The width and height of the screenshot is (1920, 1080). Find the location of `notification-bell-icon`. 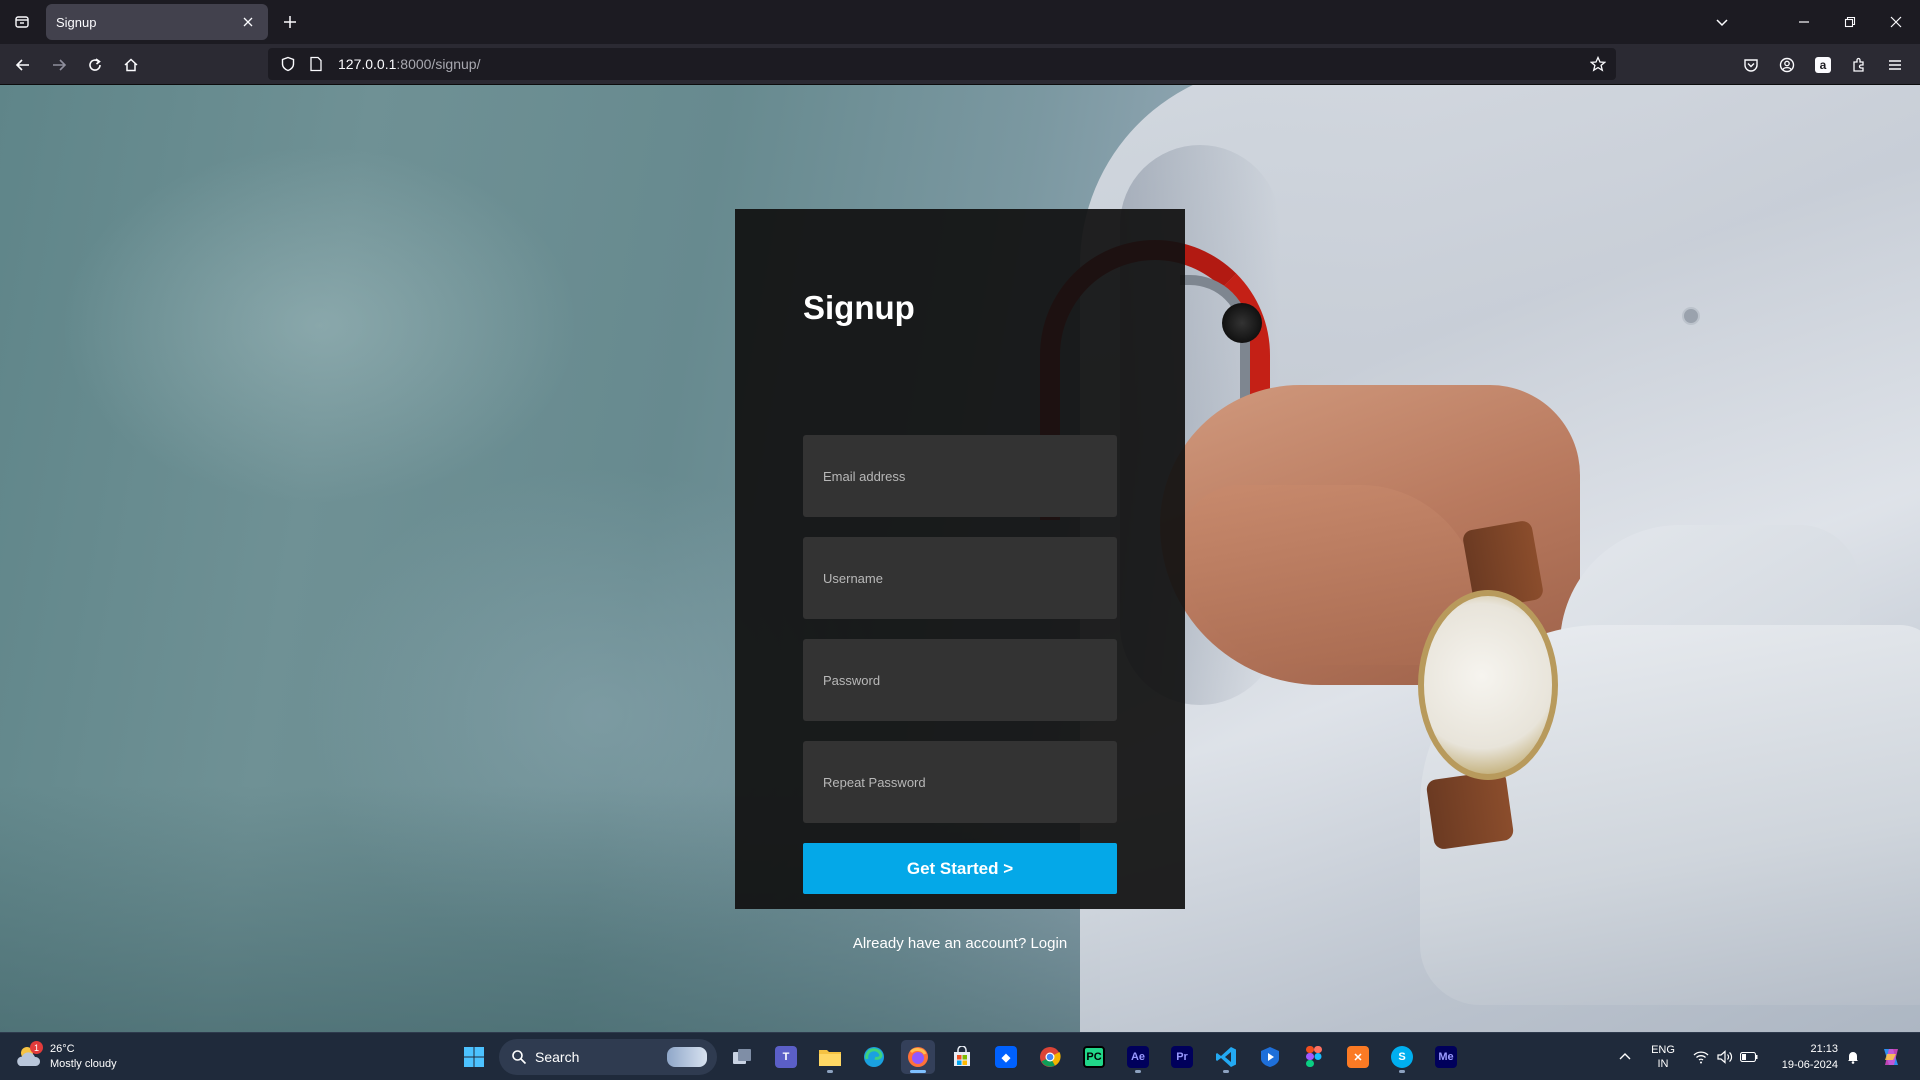

notification-bell-icon is located at coordinates (1853, 1056).